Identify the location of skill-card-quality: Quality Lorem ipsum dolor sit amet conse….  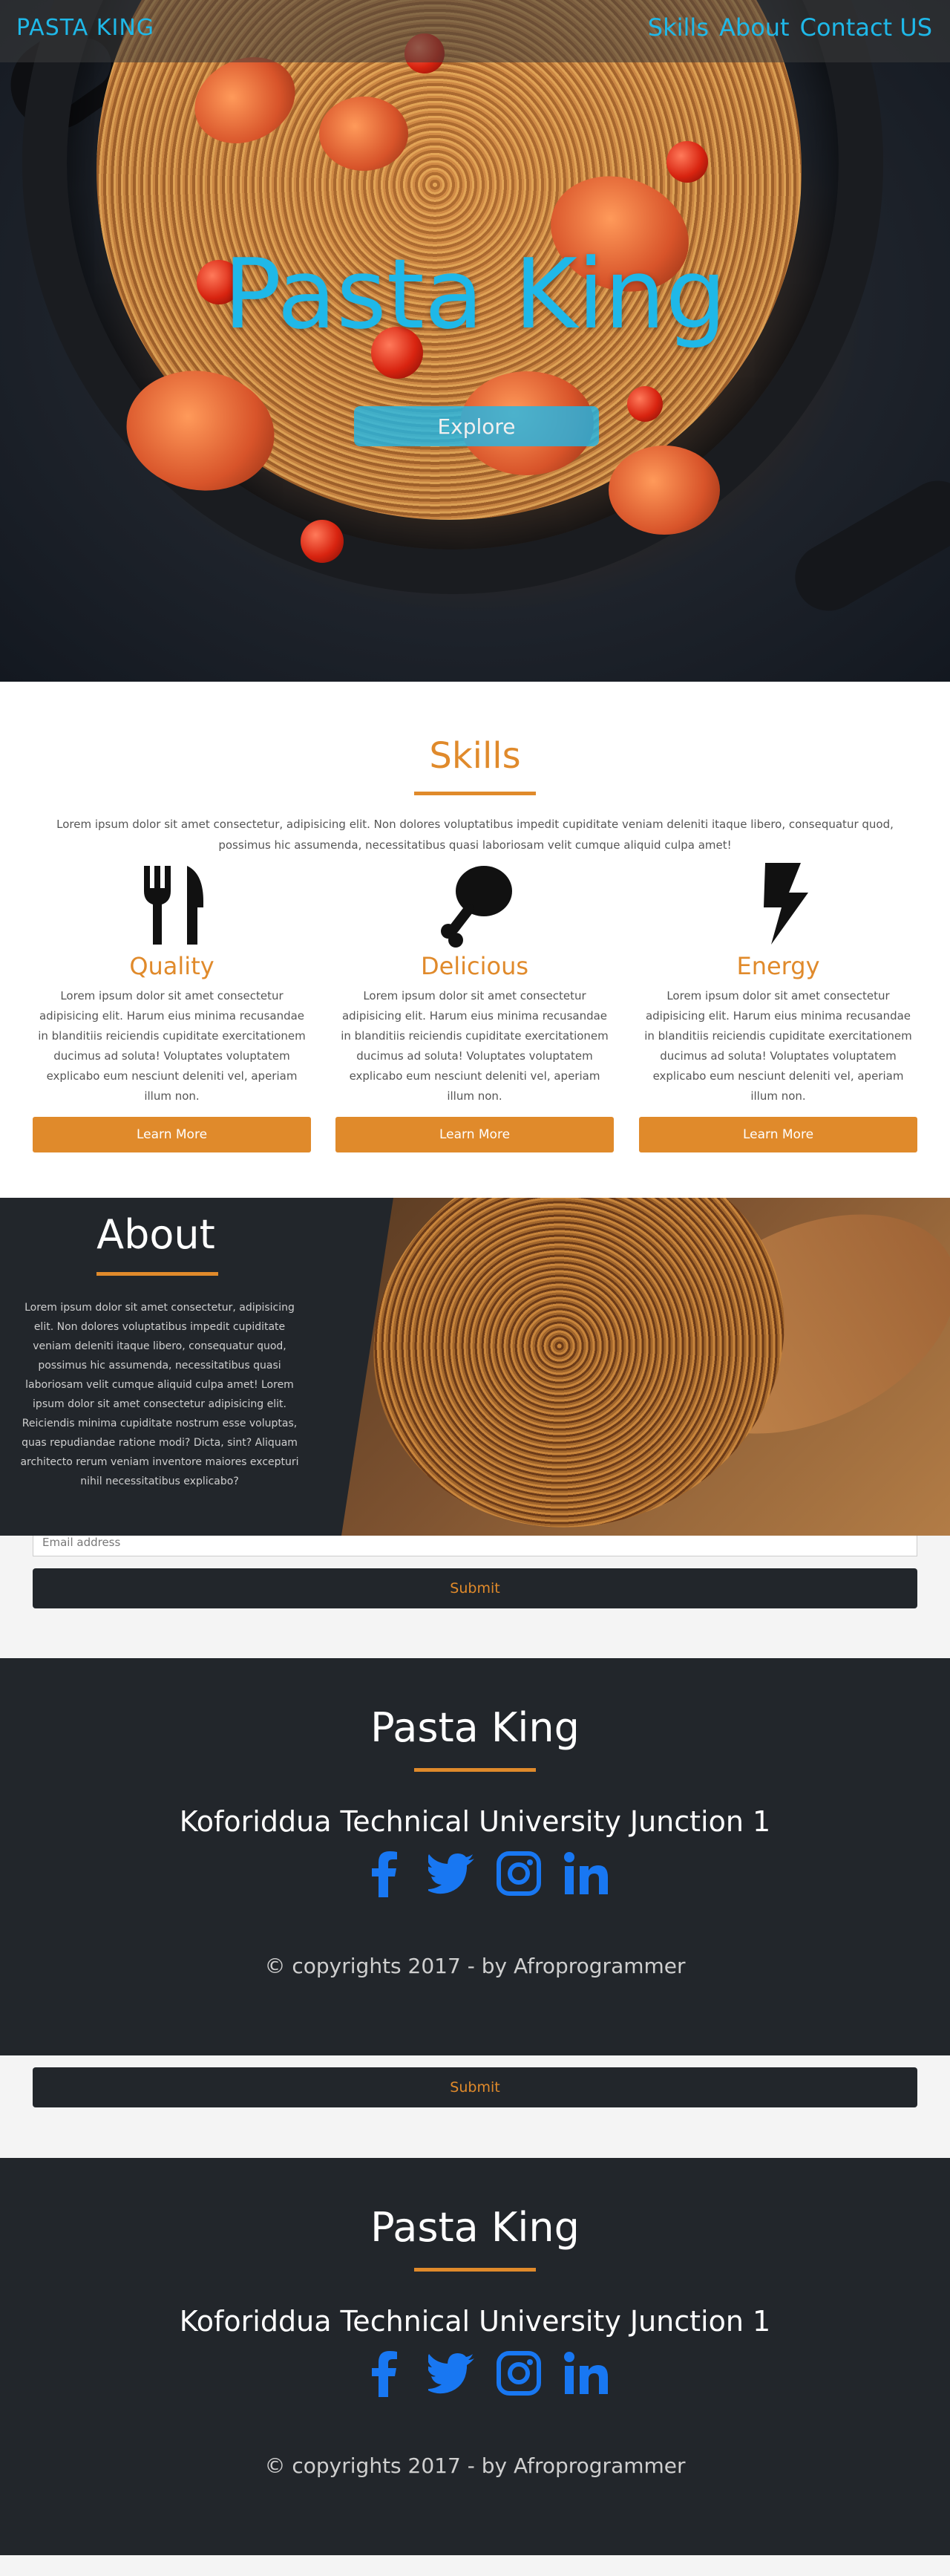
(172, 1006).